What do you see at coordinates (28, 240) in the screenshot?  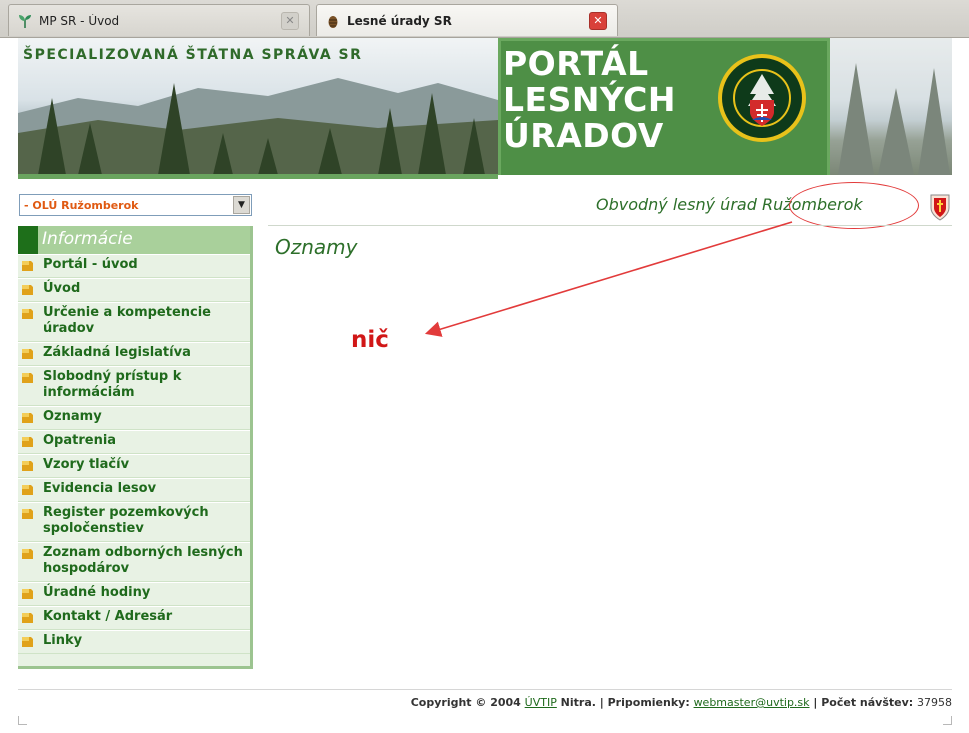 I see `sidebar-heading-marker` at bounding box center [28, 240].